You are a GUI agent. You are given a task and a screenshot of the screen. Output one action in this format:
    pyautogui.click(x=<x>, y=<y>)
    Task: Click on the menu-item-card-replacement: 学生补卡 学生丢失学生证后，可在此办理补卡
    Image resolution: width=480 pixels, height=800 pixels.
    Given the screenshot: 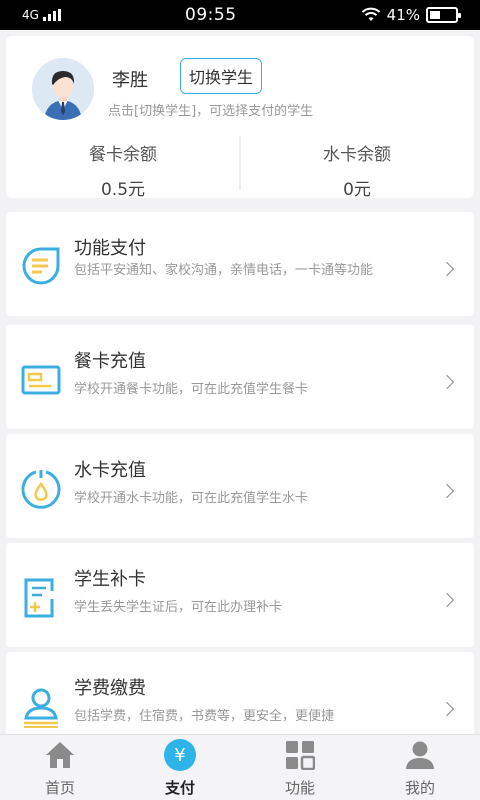 What is the action you would take?
    pyautogui.click(x=240, y=595)
    